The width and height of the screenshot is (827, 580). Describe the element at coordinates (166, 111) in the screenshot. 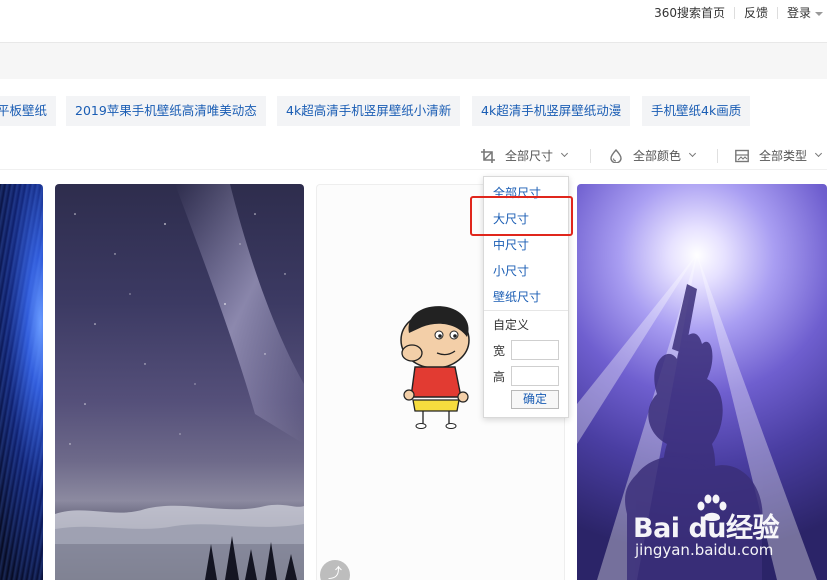

I see `tag-item: 2019苹果手机壁纸高清唯美动态` at that location.